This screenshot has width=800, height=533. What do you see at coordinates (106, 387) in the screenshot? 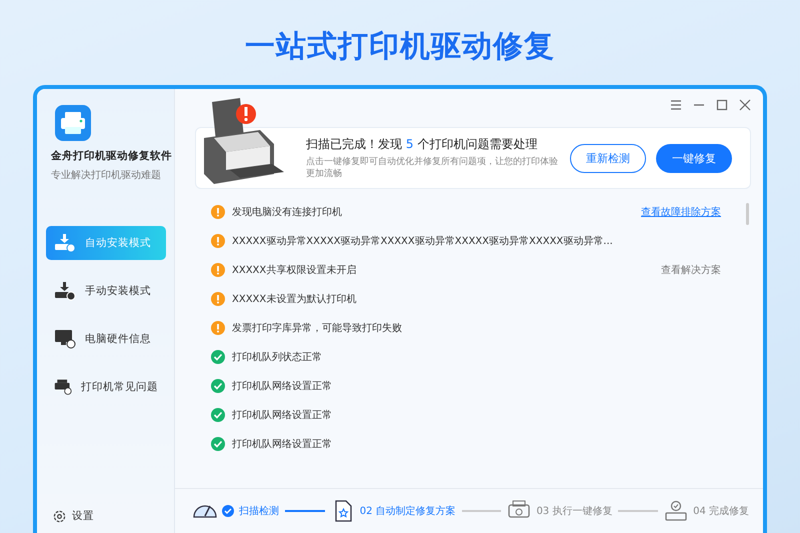
I see `sidebar-item: 打印机常见问题` at bounding box center [106, 387].